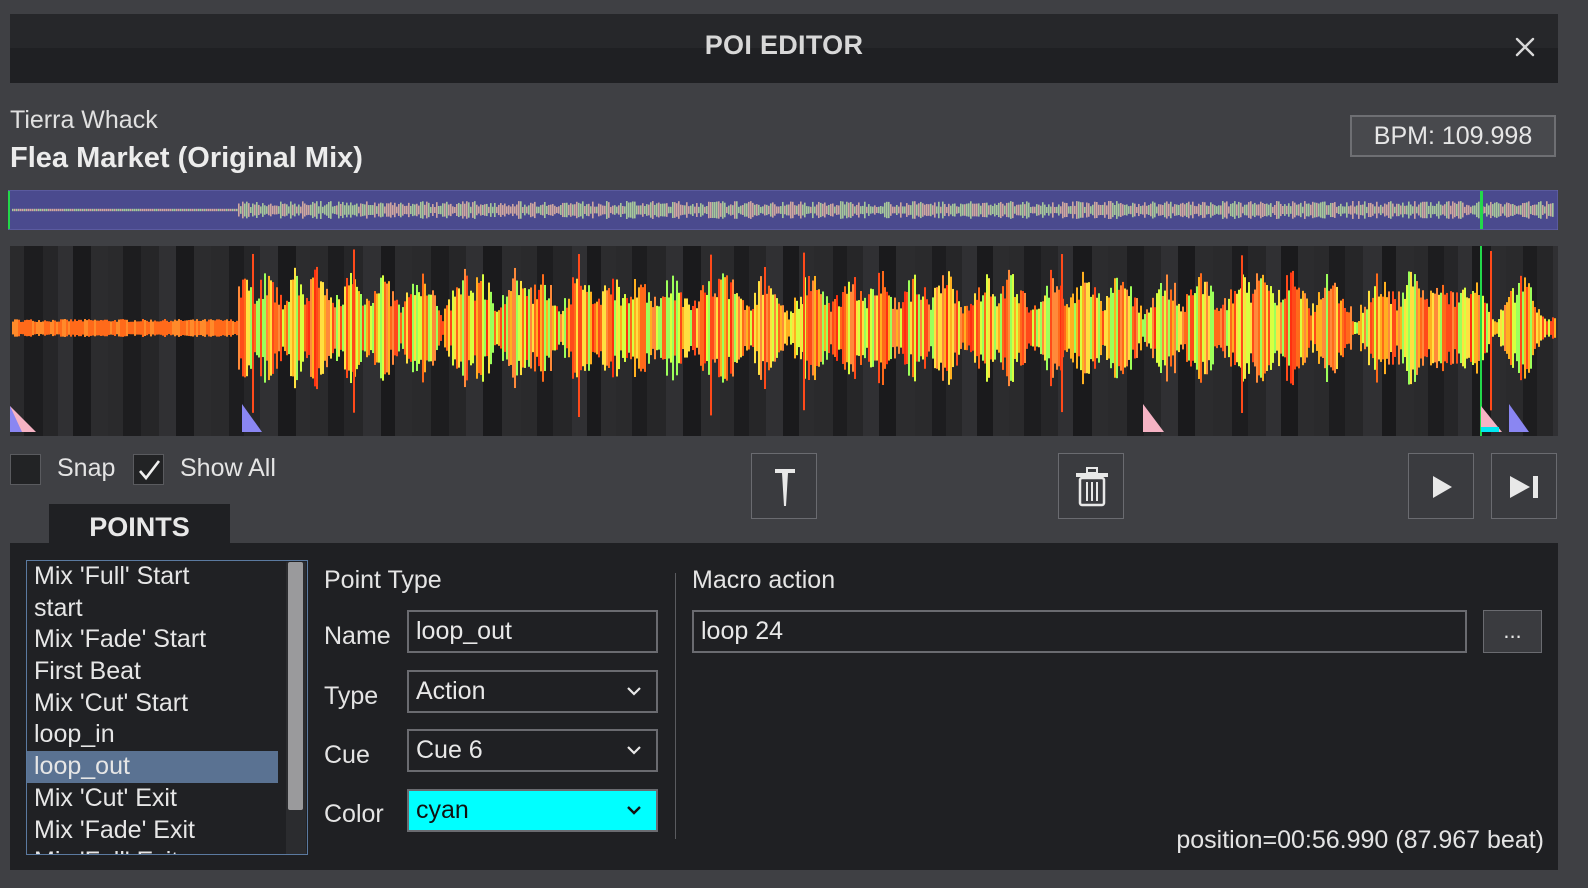 Image resolution: width=1588 pixels, height=888 pixels. Describe the element at coordinates (86, 468) in the screenshot. I see `snap-label: Snap` at that location.